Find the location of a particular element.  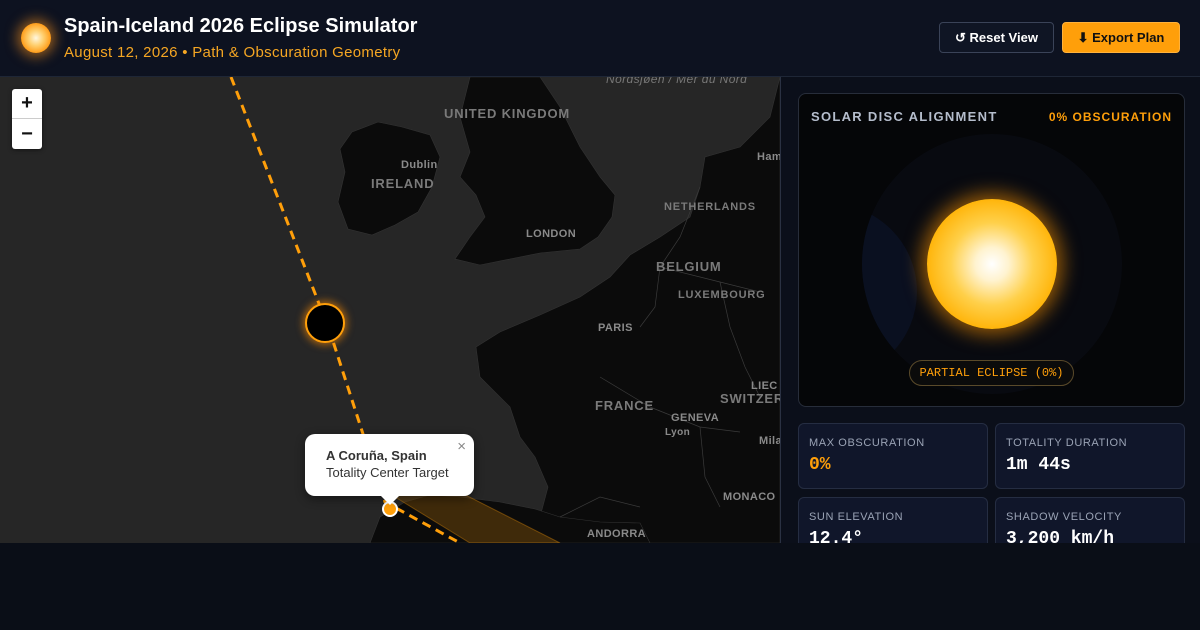

map-zoom-control: + − is located at coordinates (27, 119).